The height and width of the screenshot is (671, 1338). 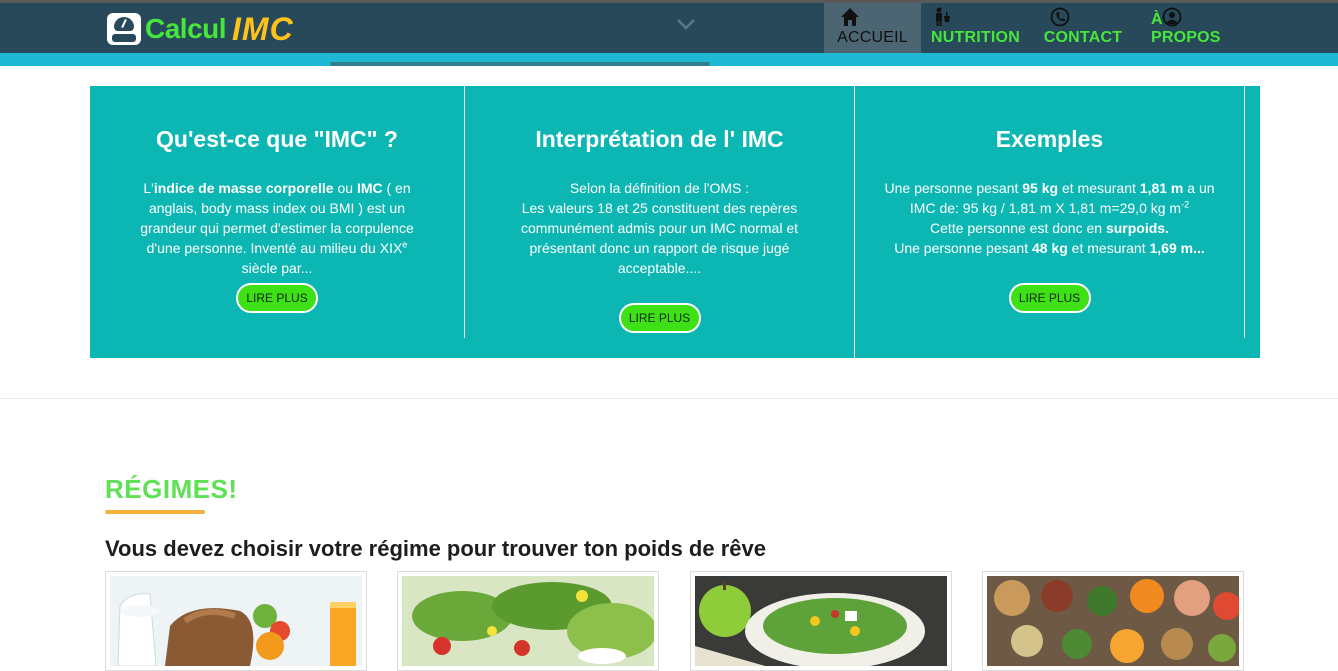 What do you see at coordinates (155, 512) in the screenshot?
I see `title-underline` at bounding box center [155, 512].